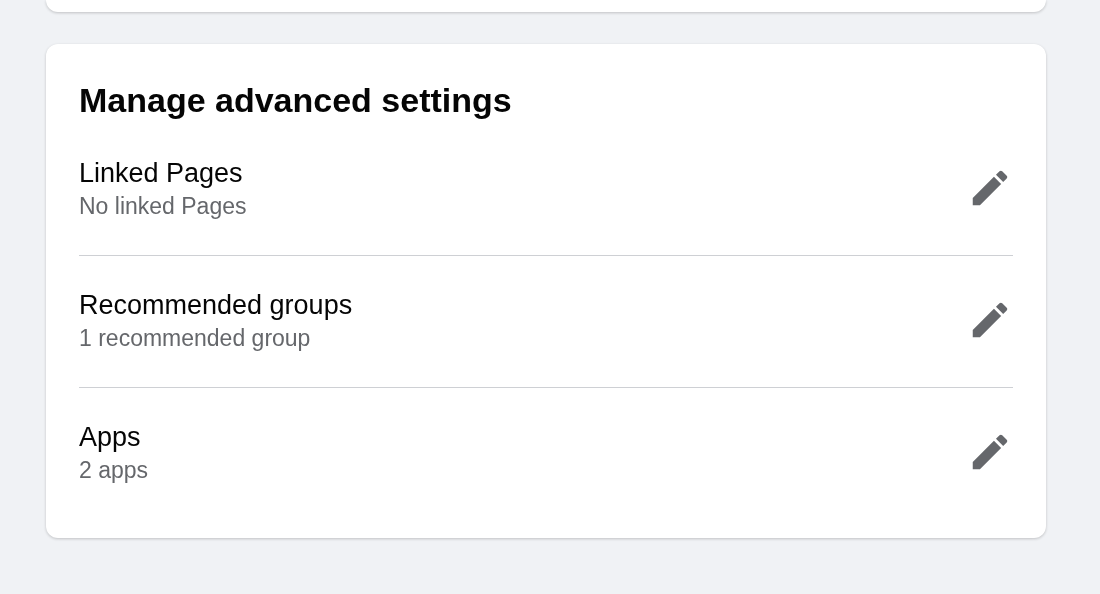 The width and height of the screenshot is (1100, 594). What do you see at coordinates (296, 100) in the screenshot?
I see `section-title: Manage advanced settings` at bounding box center [296, 100].